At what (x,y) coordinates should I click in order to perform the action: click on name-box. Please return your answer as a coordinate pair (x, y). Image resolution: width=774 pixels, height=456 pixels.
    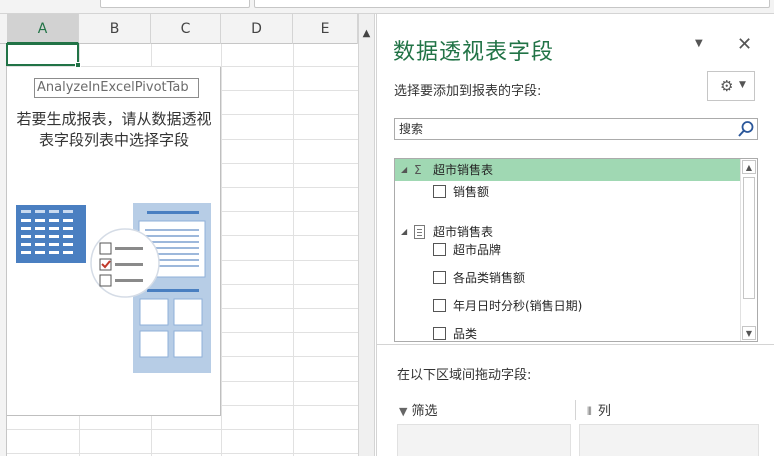
    Looking at the image, I should click on (175, 4).